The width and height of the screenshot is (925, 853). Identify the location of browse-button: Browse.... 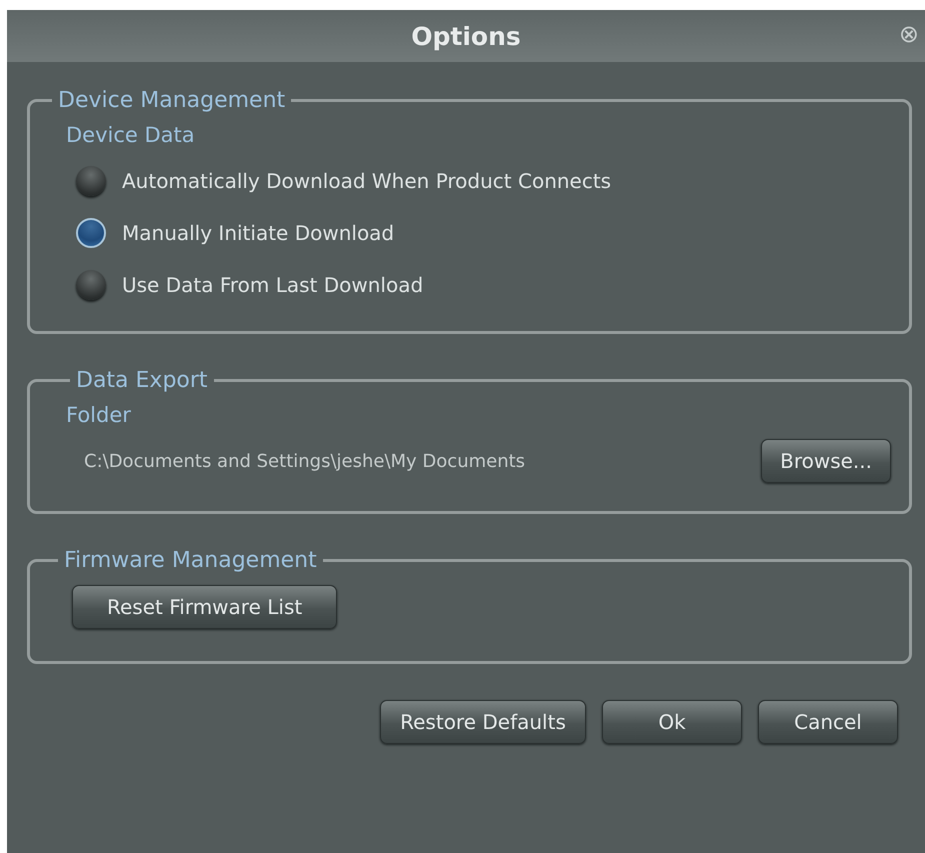
(826, 461).